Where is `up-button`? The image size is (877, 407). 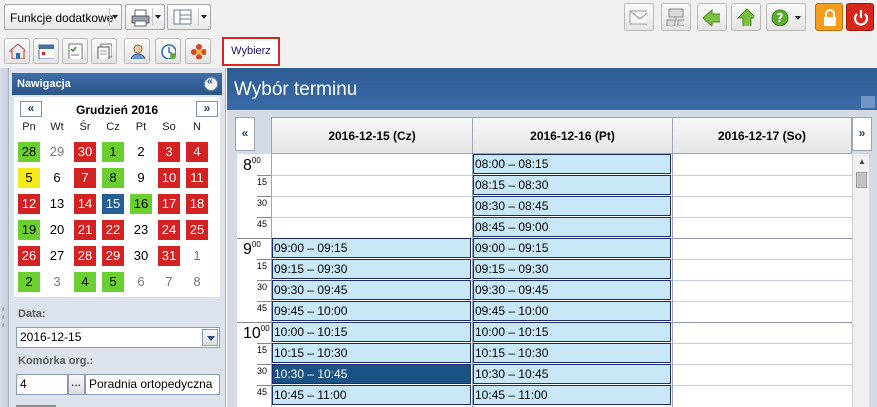
up-button is located at coordinates (746, 17).